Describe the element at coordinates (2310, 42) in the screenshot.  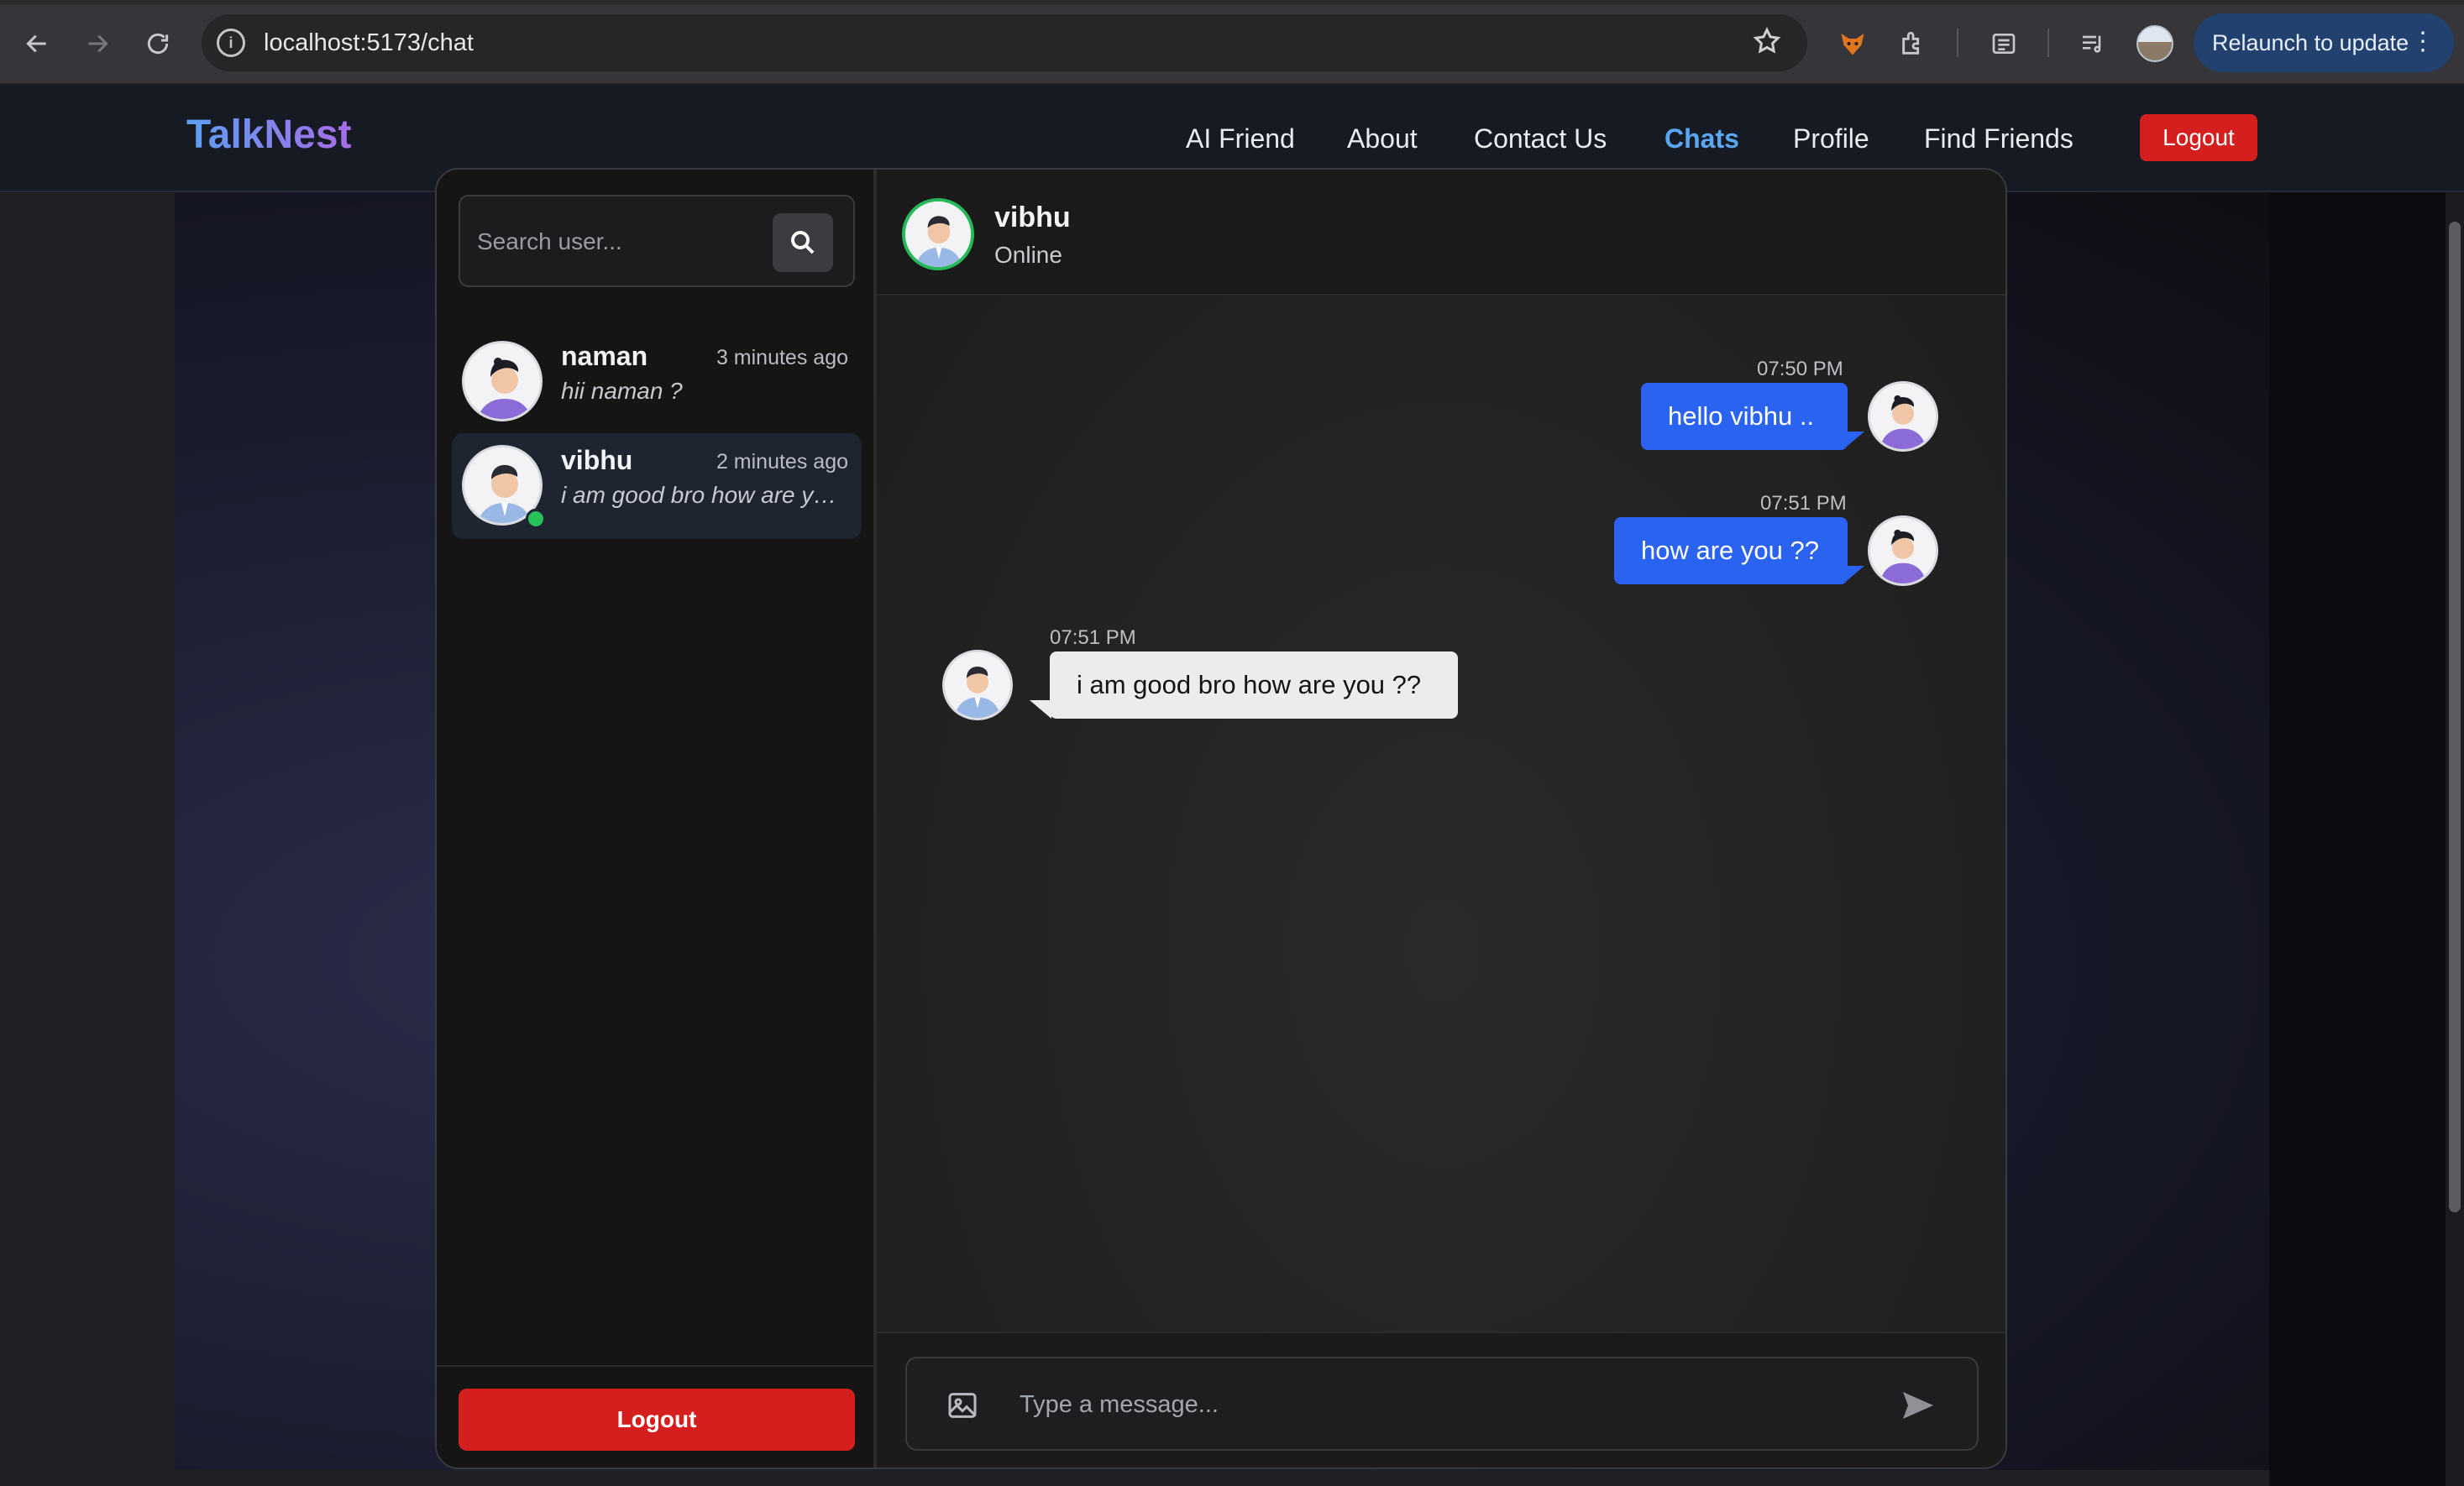
I see `relaunch-label: Relaunch to update` at that location.